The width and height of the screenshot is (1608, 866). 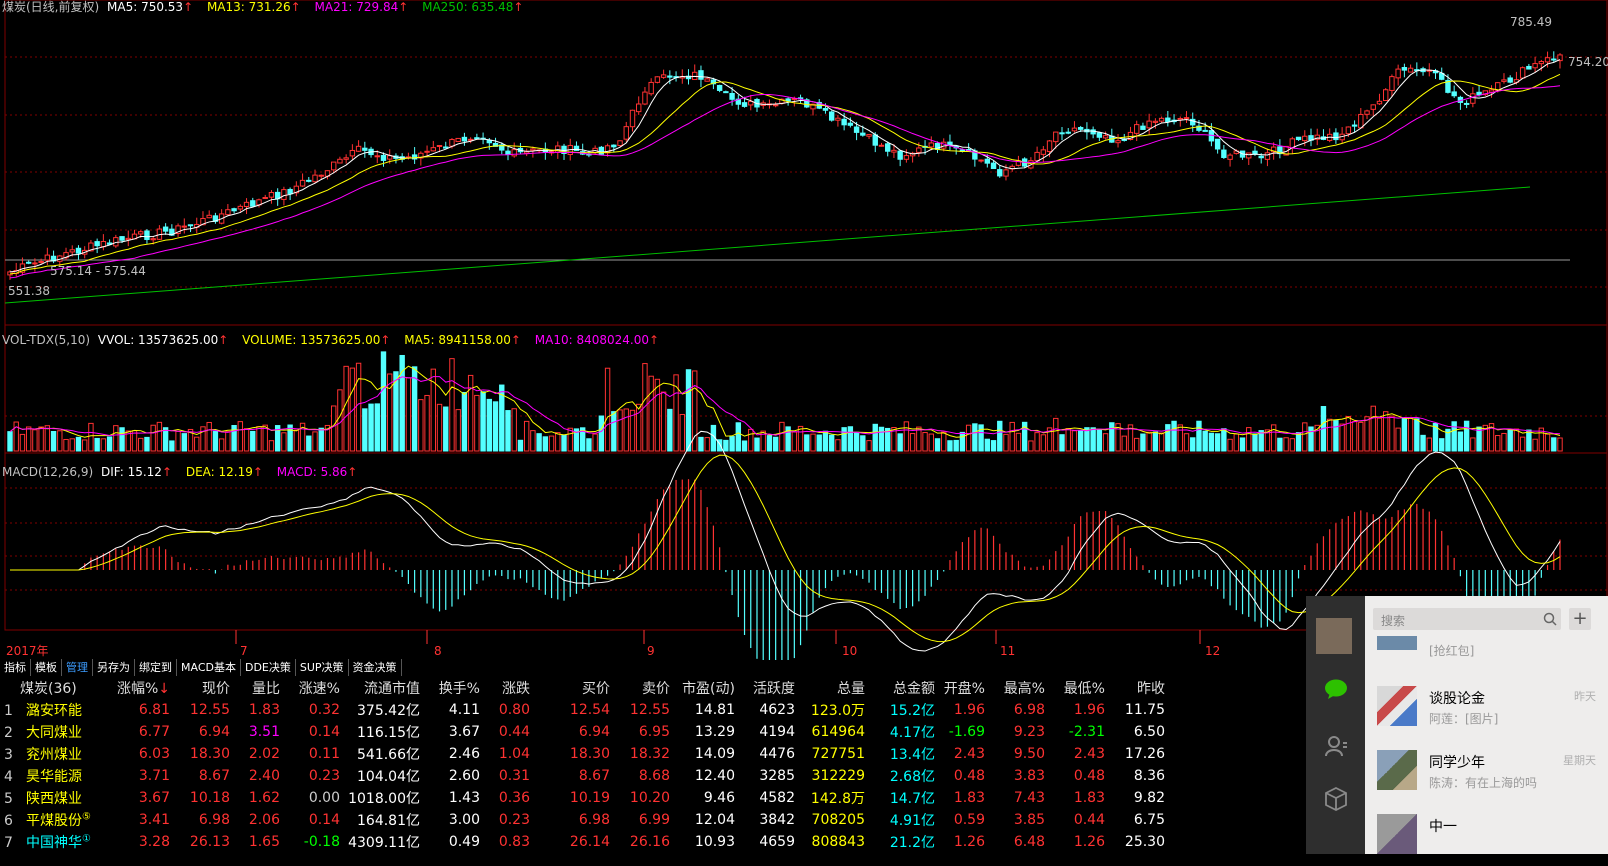 What do you see at coordinates (1336, 746) in the screenshot?
I see `contacts-icon` at bounding box center [1336, 746].